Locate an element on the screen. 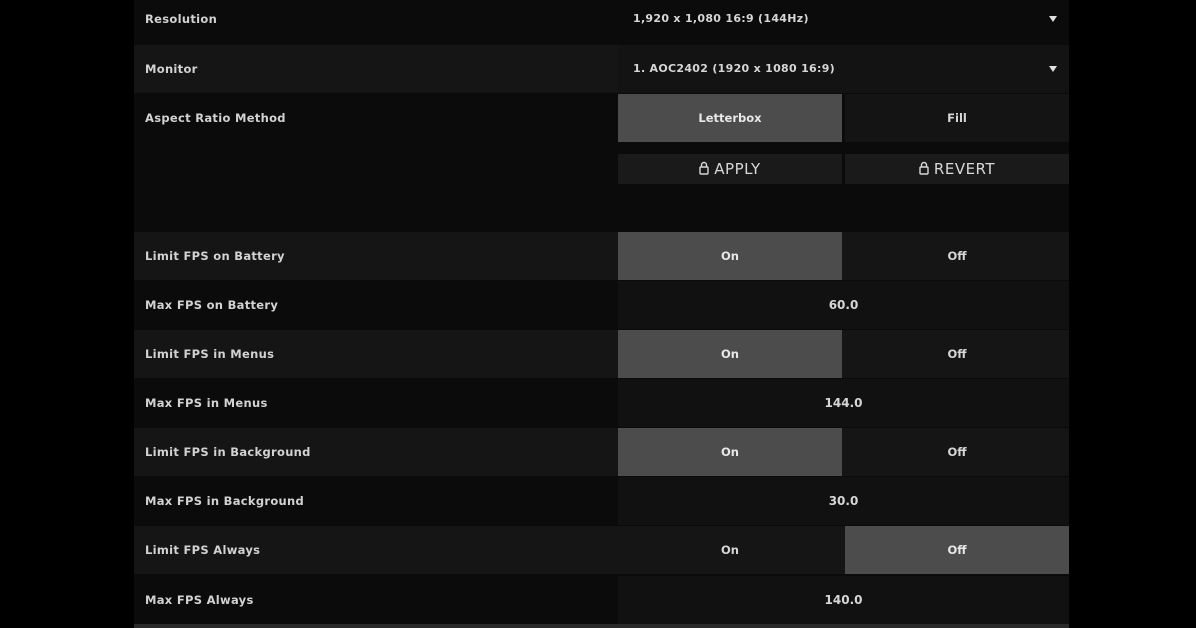  revert-button: REVERT is located at coordinates (957, 169).